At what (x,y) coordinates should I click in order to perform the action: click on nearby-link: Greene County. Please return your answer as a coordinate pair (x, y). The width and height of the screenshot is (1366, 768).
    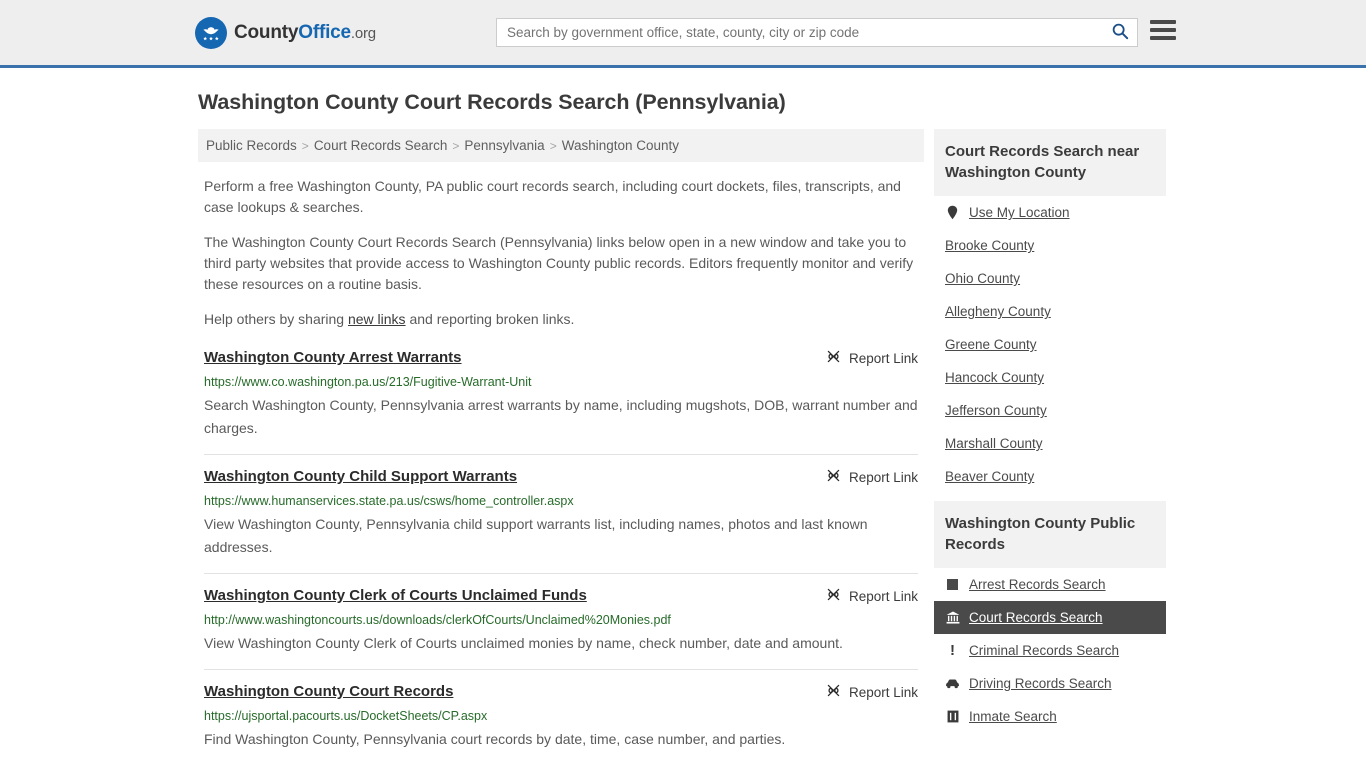
    Looking at the image, I should click on (991, 344).